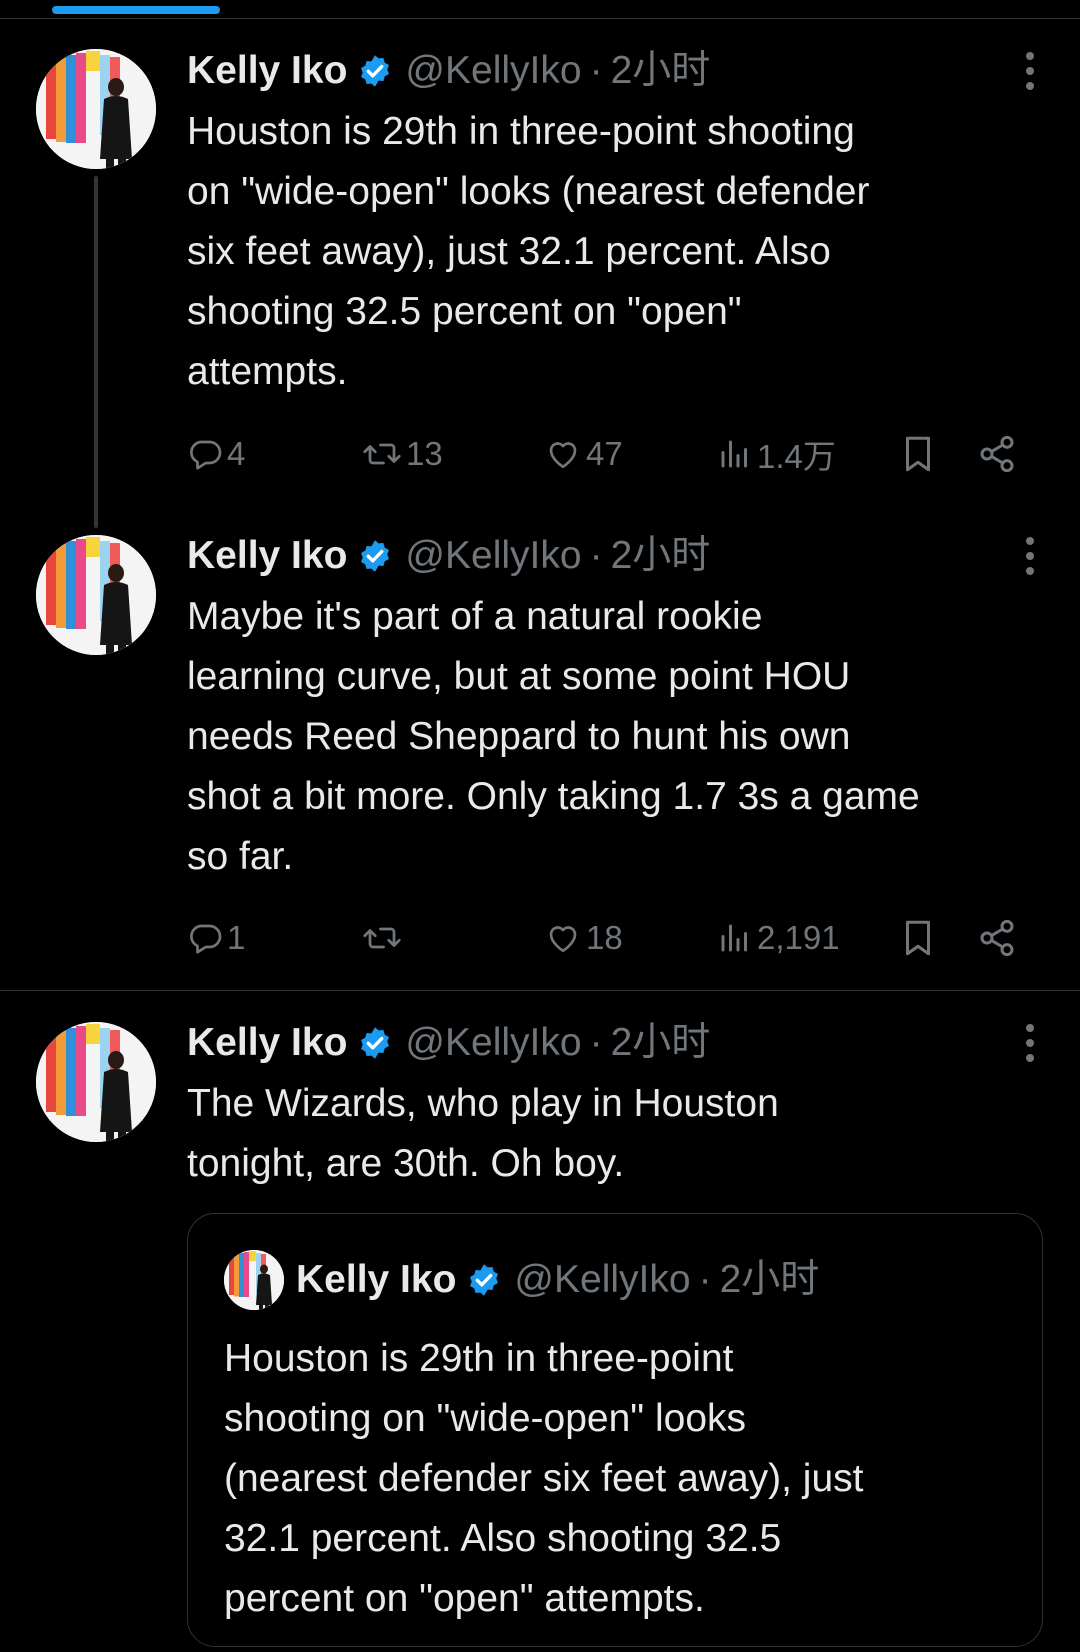 The width and height of the screenshot is (1080, 1652). Describe the element at coordinates (236, 937) in the screenshot. I see `reply-count: 1` at that location.